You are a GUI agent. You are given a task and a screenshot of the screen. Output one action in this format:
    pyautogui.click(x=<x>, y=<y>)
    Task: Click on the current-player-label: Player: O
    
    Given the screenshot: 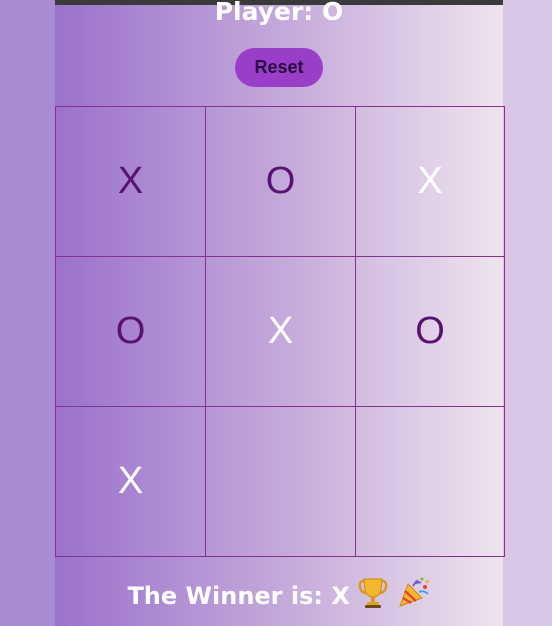 What is the action you would take?
    pyautogui.click(x=279, y=13)
    